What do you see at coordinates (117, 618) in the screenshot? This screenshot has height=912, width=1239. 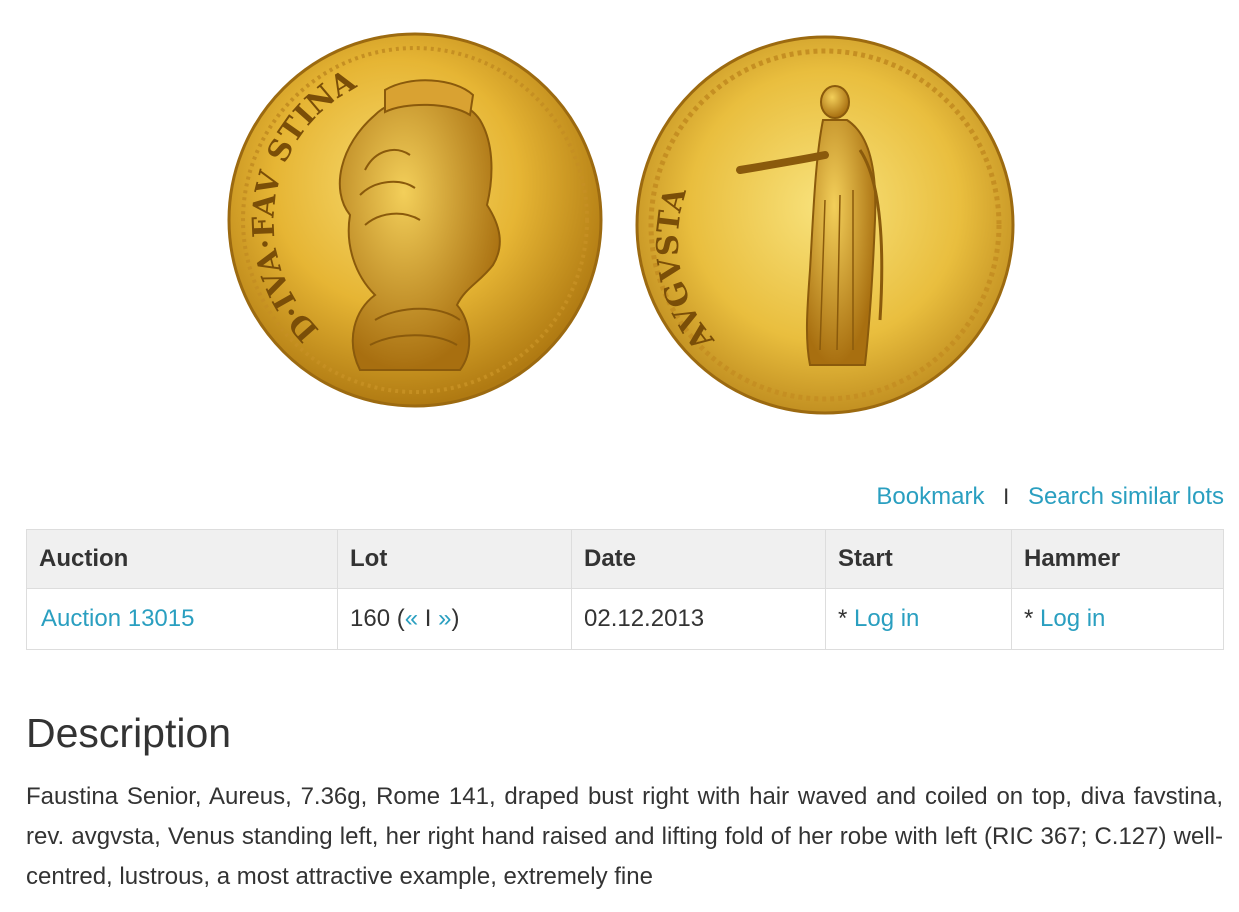 I see `auction-link: Auction 13015` at bounding box center [117, 618].